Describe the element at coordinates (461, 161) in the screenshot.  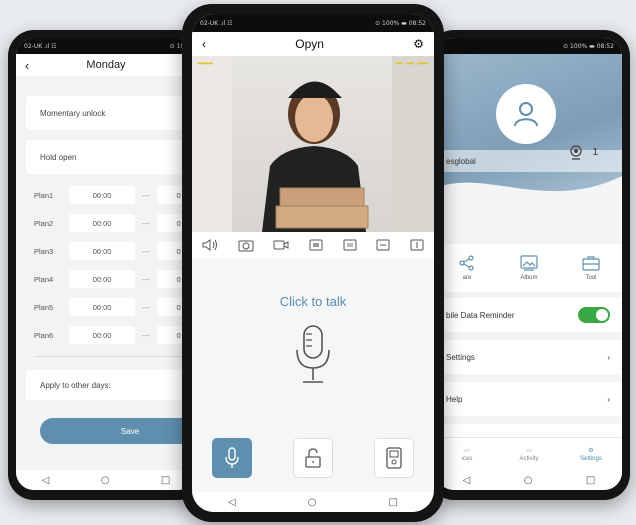
I see `username: esglobal` at that location.